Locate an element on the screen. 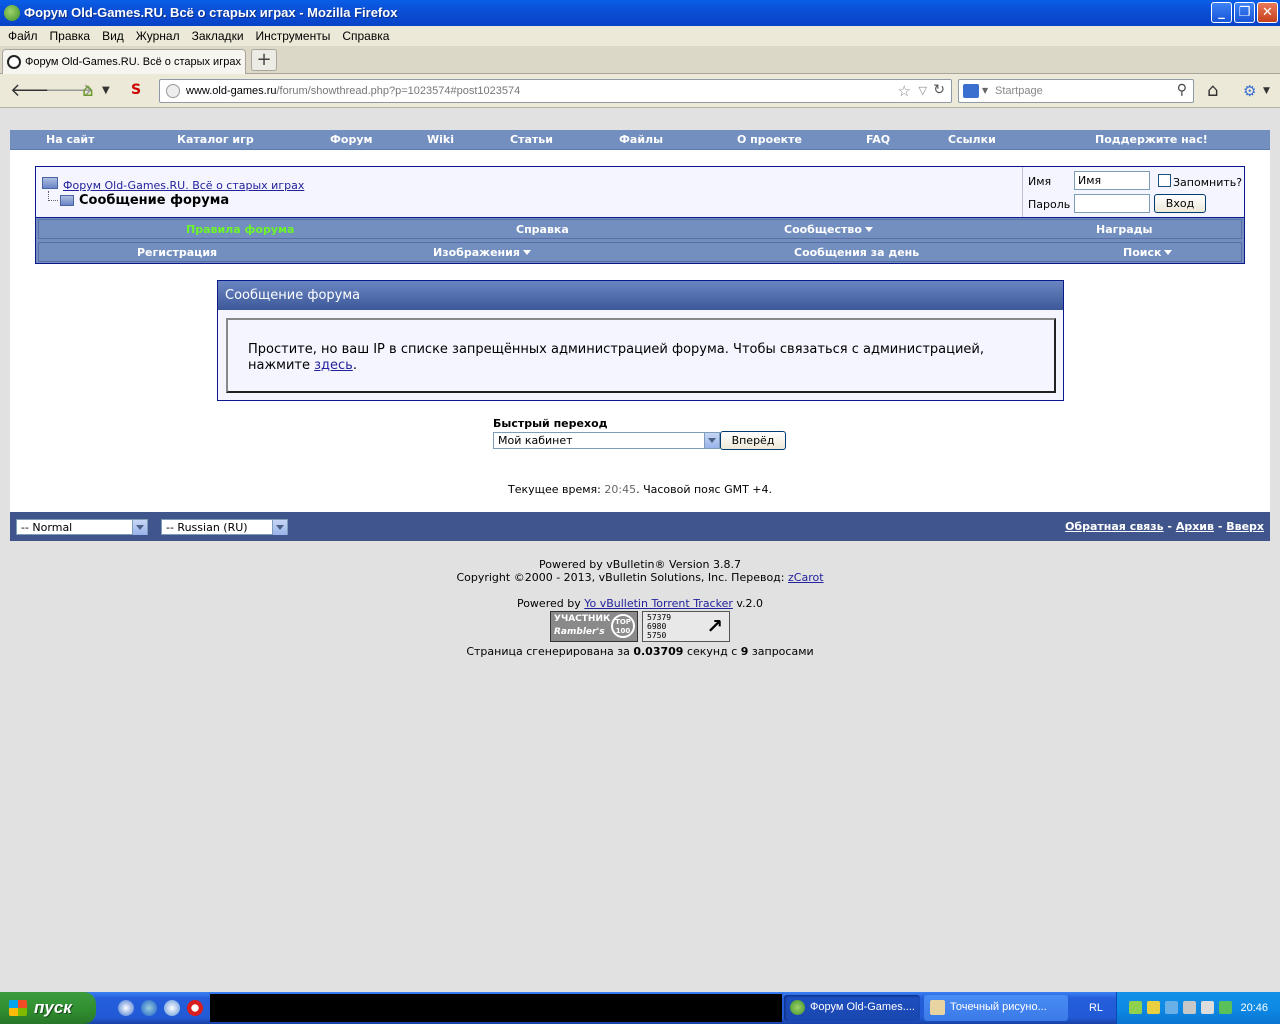 Image resolution: width=1280 pixels, height=1024 pixels. forum-help-link: Справка is located at coordinates (542, 229).